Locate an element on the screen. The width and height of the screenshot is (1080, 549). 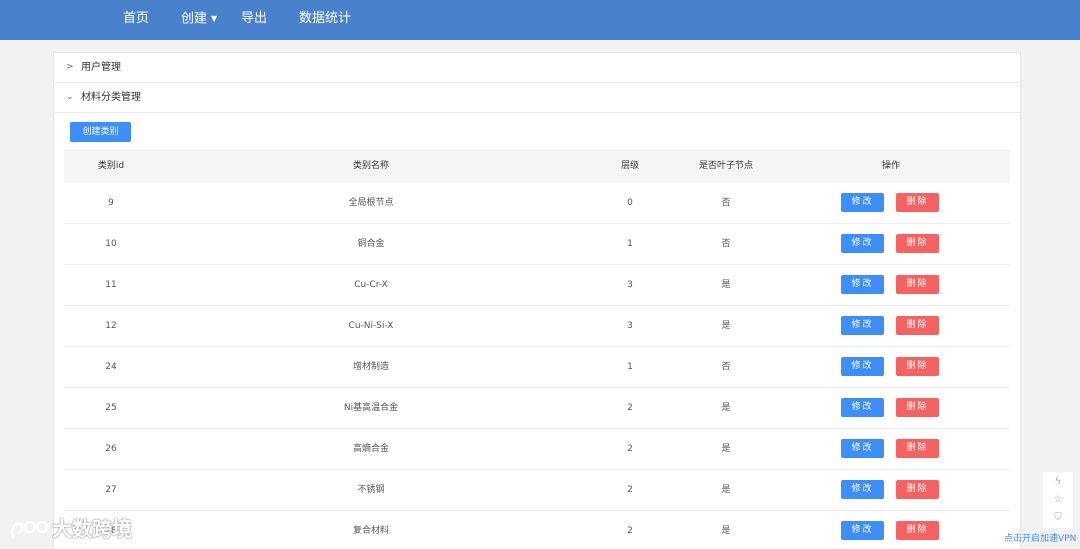
table-row: 9 全局根节点 0 否 修改 删除 is located at coordinates (537, 203).